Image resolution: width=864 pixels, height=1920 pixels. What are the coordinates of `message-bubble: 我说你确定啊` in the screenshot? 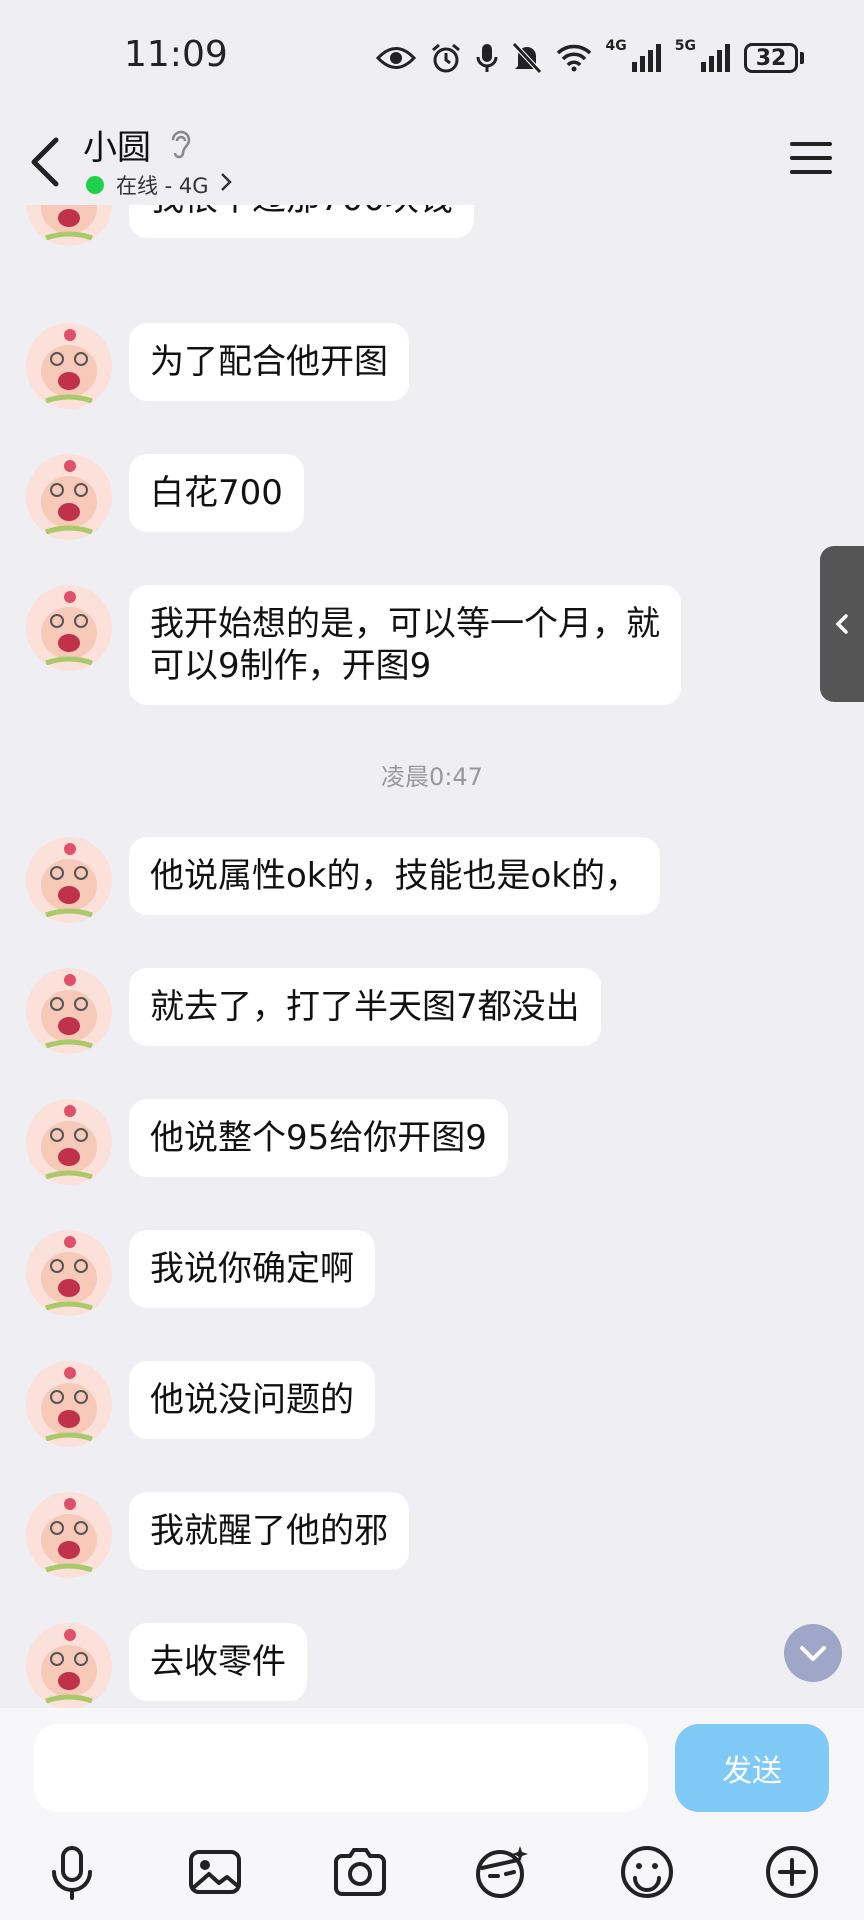 It's located at (252, 1269).